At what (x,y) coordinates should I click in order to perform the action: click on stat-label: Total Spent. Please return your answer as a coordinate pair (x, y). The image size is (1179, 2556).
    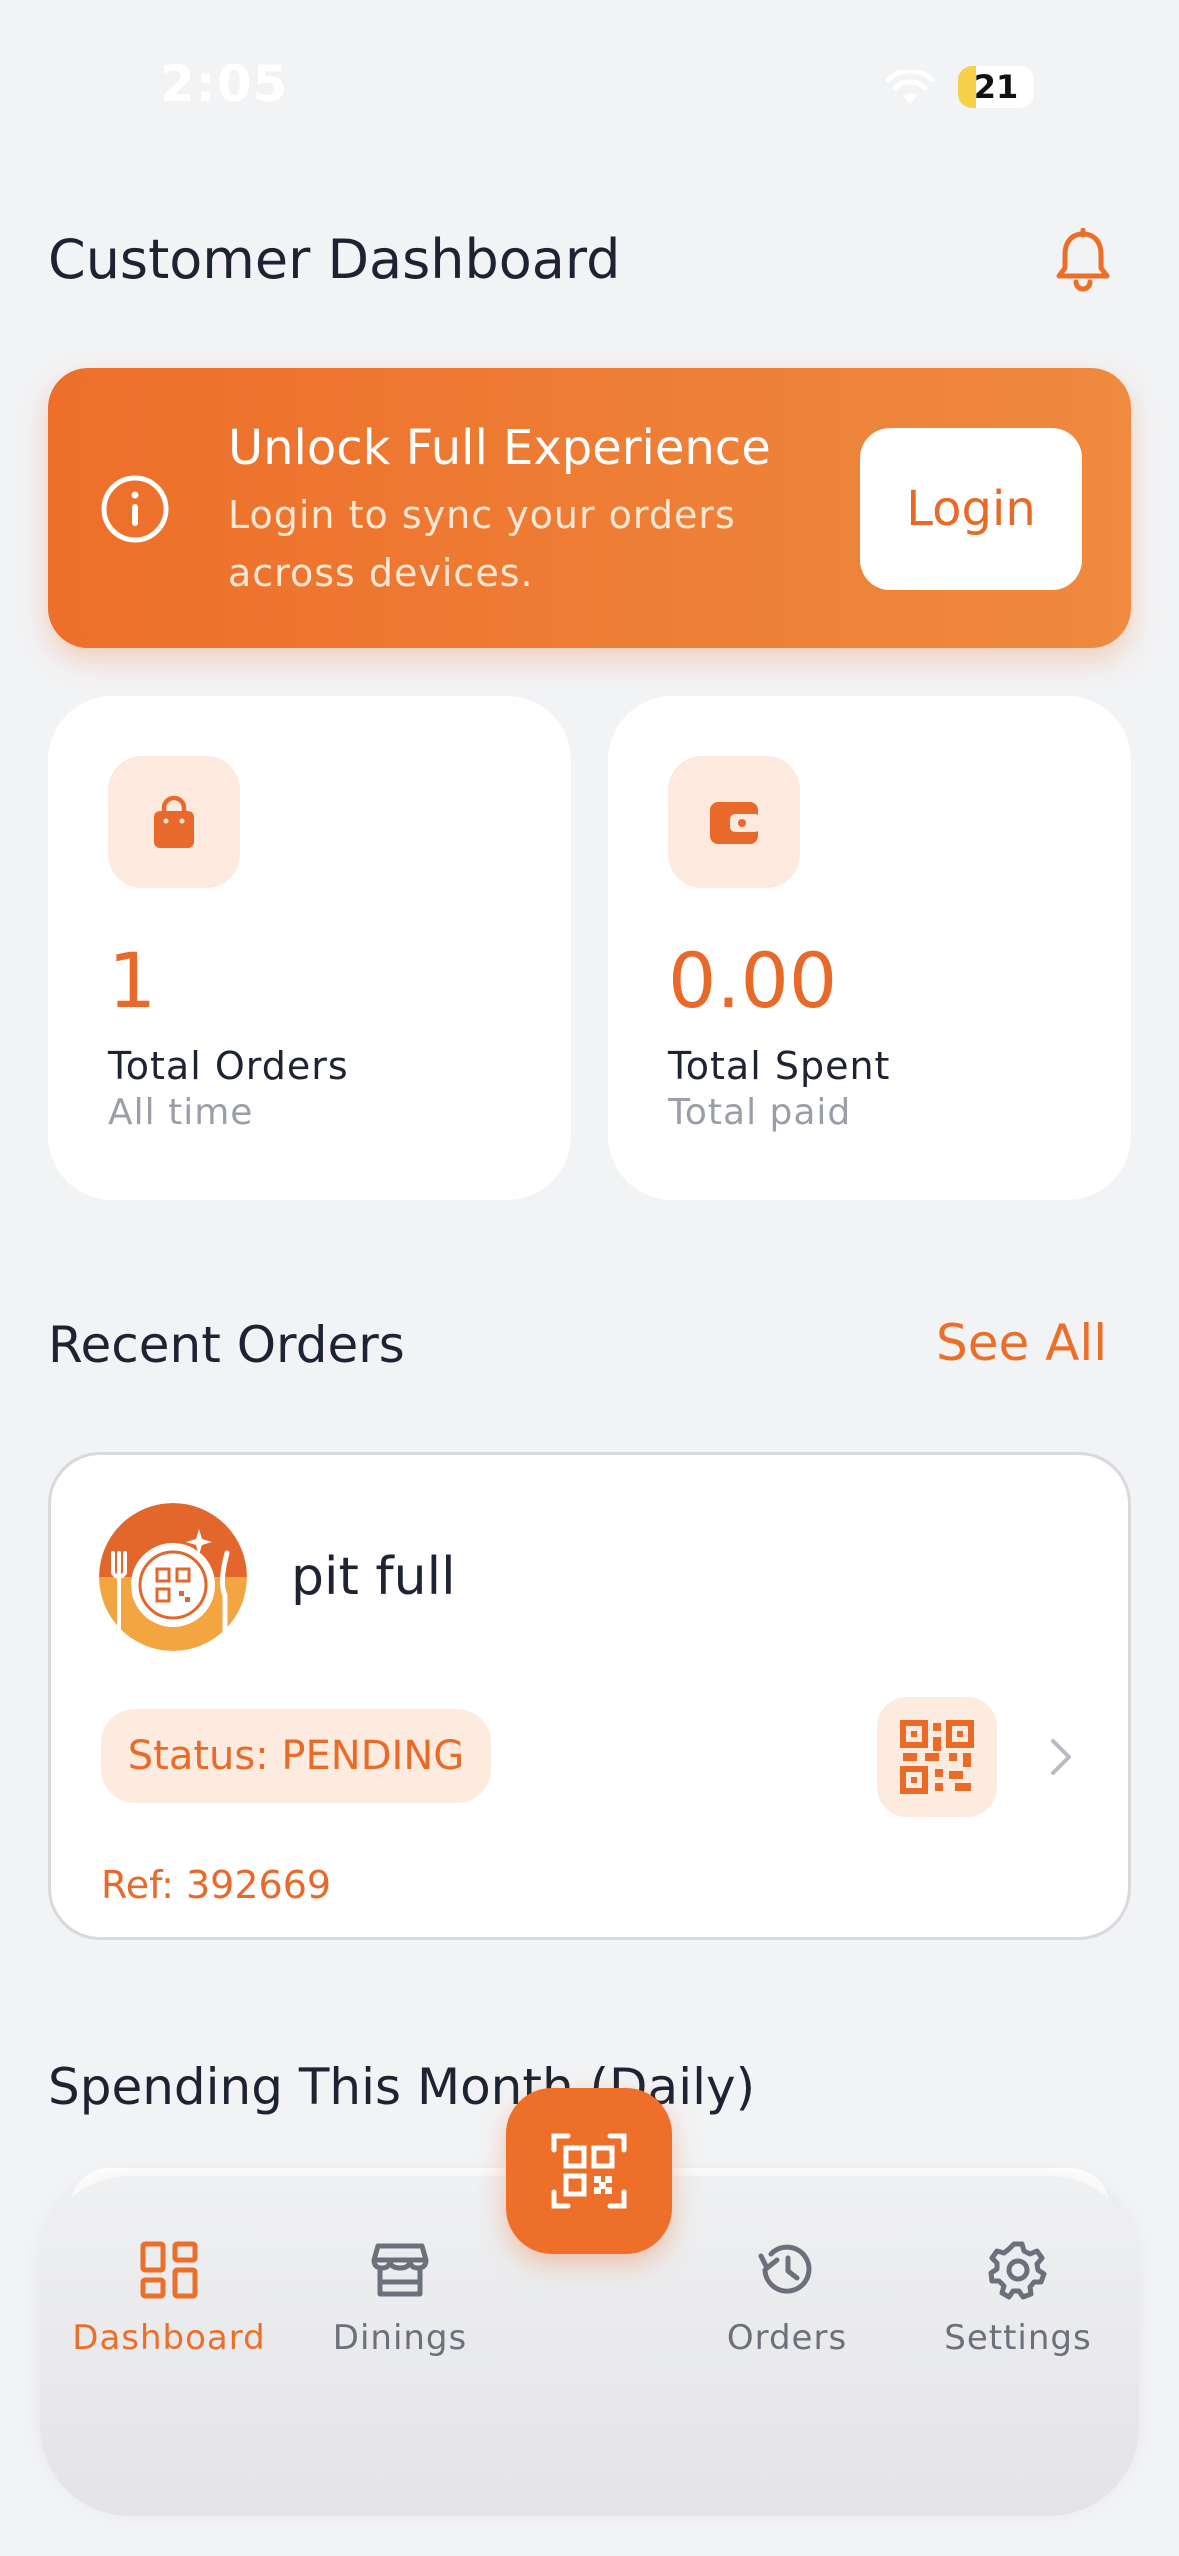
    Looking at the image, I should click on (779, 1066).